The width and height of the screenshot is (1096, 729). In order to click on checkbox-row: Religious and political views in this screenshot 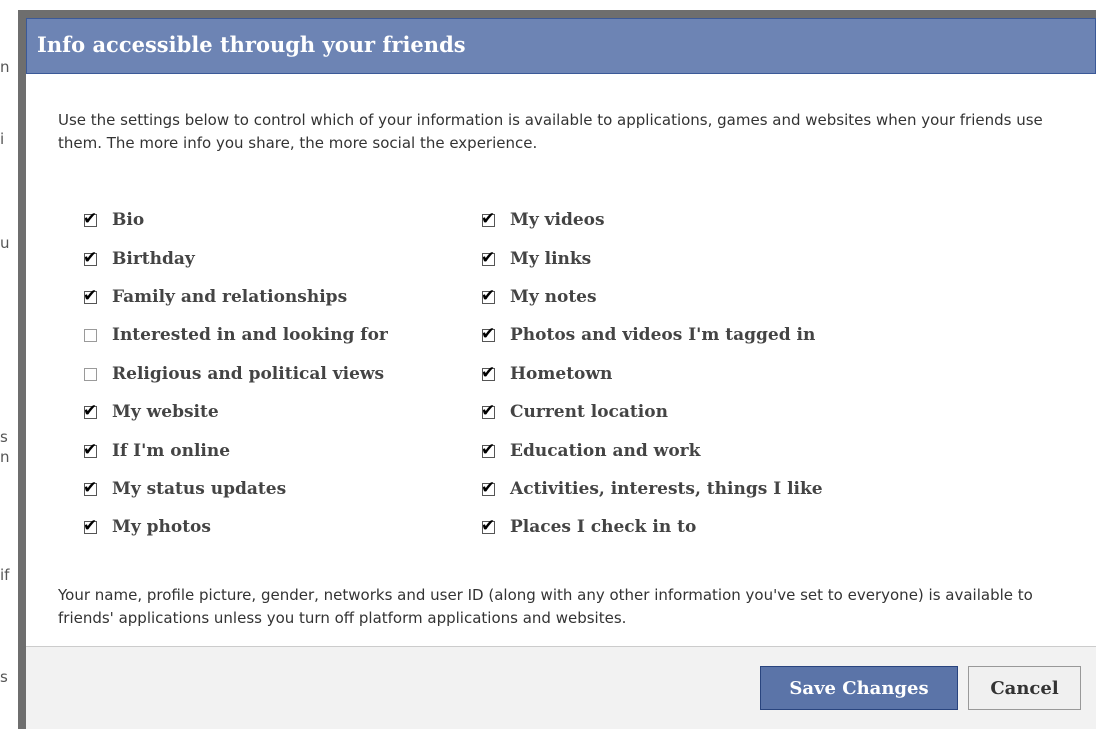, I will do `click(236, 374)`.